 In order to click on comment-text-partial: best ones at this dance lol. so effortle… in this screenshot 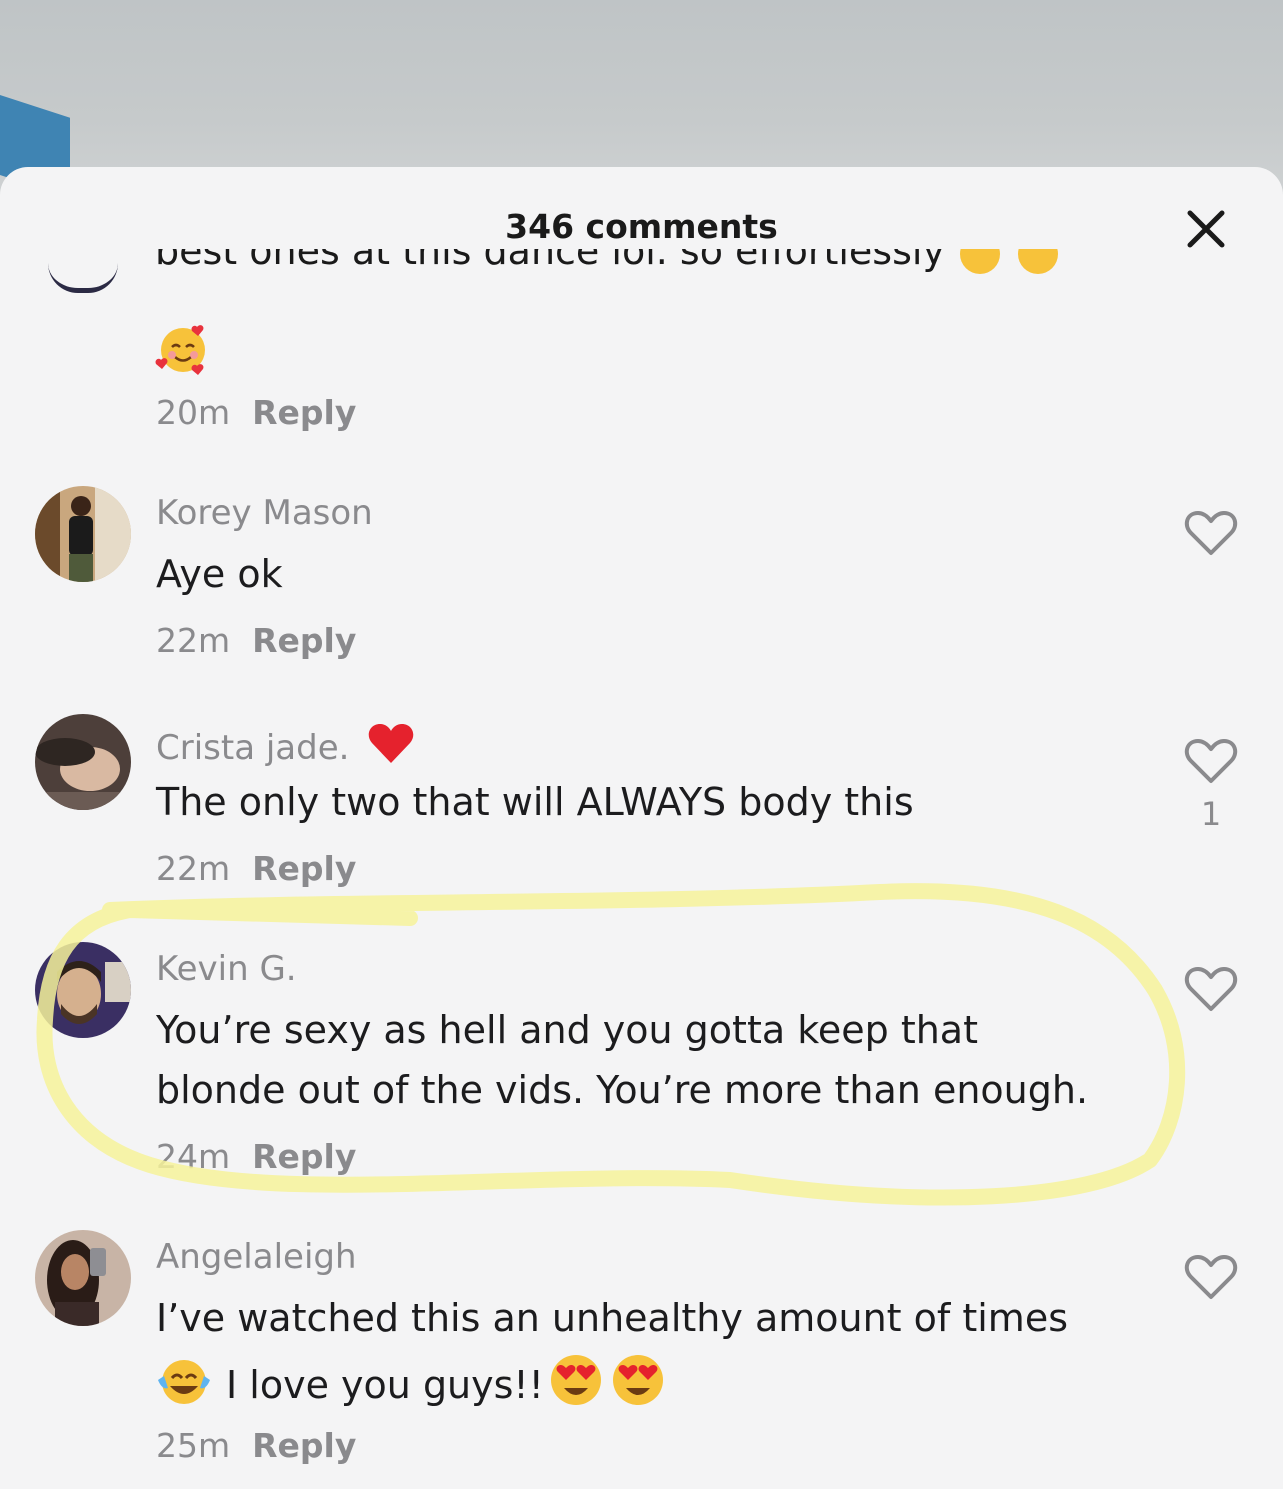, I will do `click(625, 274)`.